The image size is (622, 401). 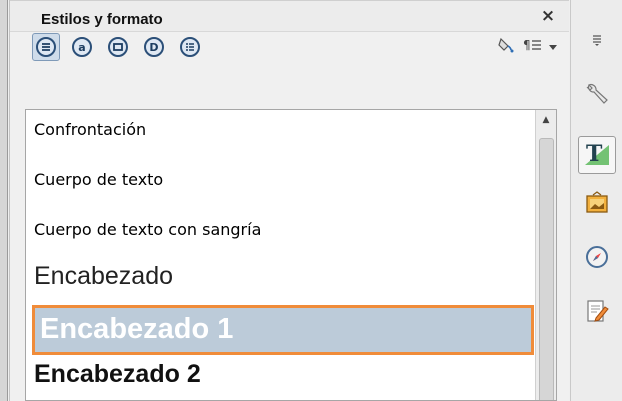 I want to click on gallery-icon, so click(x=597, y=205).